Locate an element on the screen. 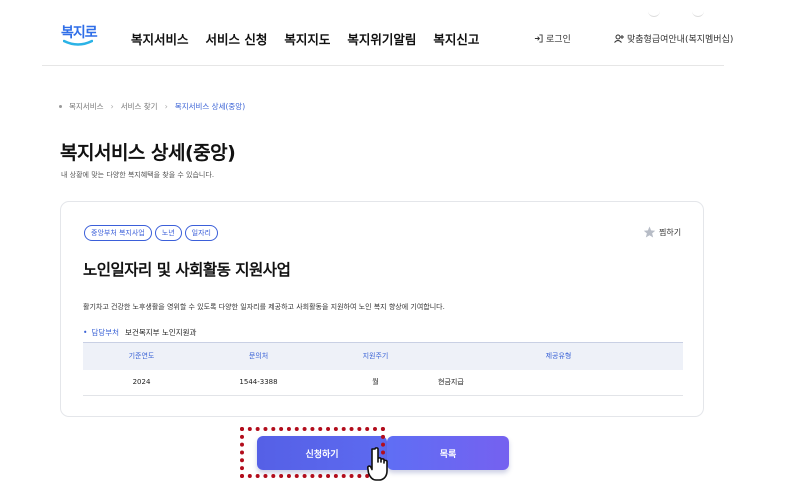 Image resolution: width=787 pixels, height=503 pixels. hand-cursor-icon is located at coordinates (377, 464).